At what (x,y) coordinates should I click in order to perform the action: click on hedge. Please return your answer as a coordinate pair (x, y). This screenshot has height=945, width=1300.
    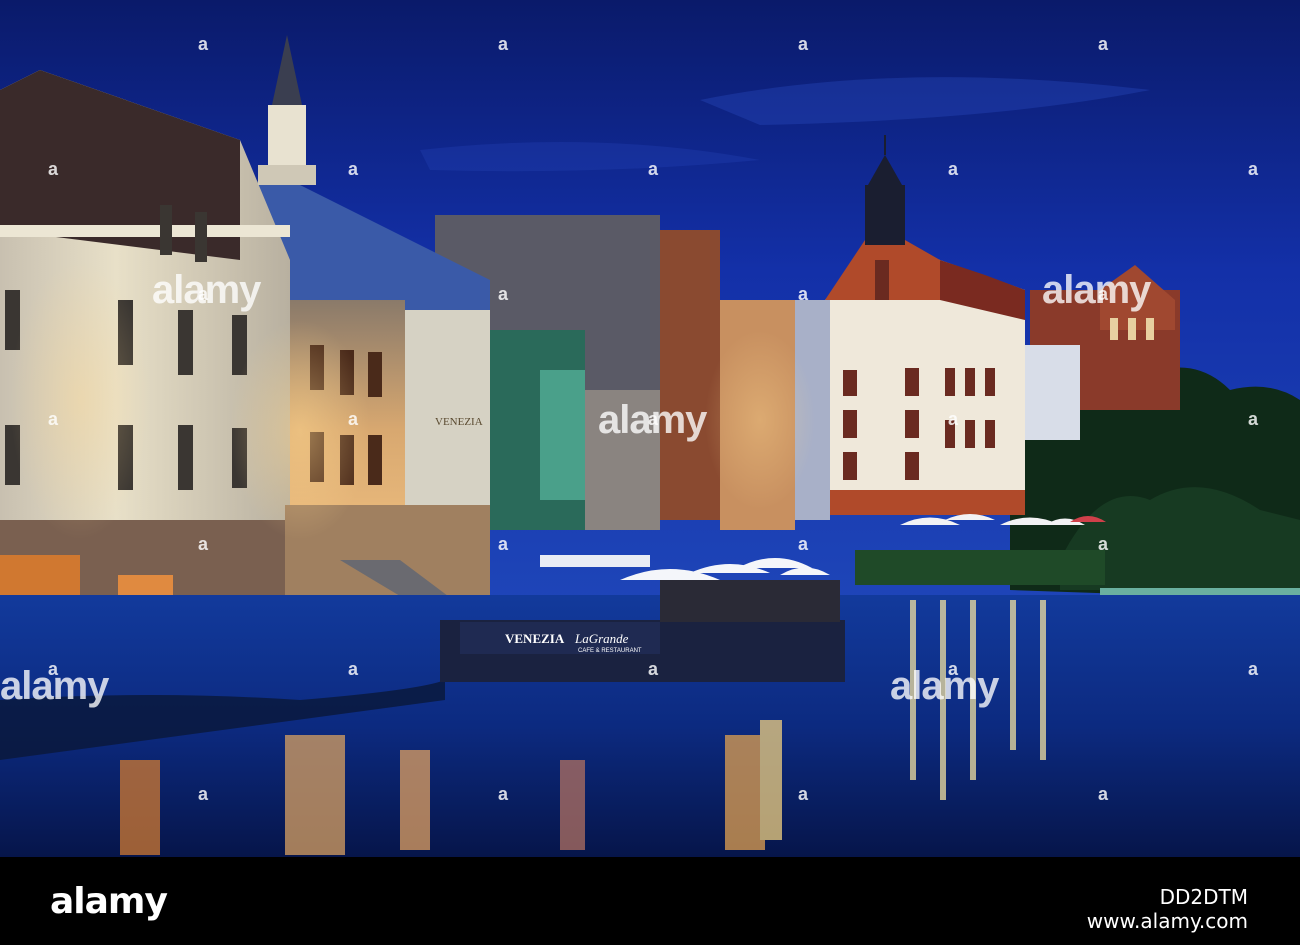
    Looking at the image, I should click on (980, 567).